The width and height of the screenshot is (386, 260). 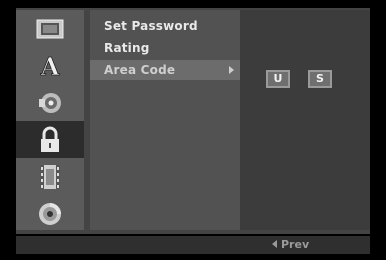 I want to click on menu-item-label: Set Password, so click(x=151, y=26).